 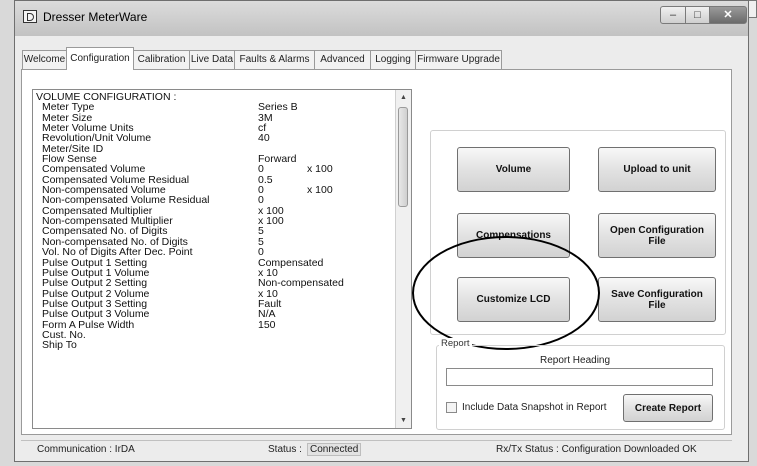 What do you see at coordinates (59, 345) in the screenshot?
I see `list-item-key: Ship To` at bounding box center [59, 345].